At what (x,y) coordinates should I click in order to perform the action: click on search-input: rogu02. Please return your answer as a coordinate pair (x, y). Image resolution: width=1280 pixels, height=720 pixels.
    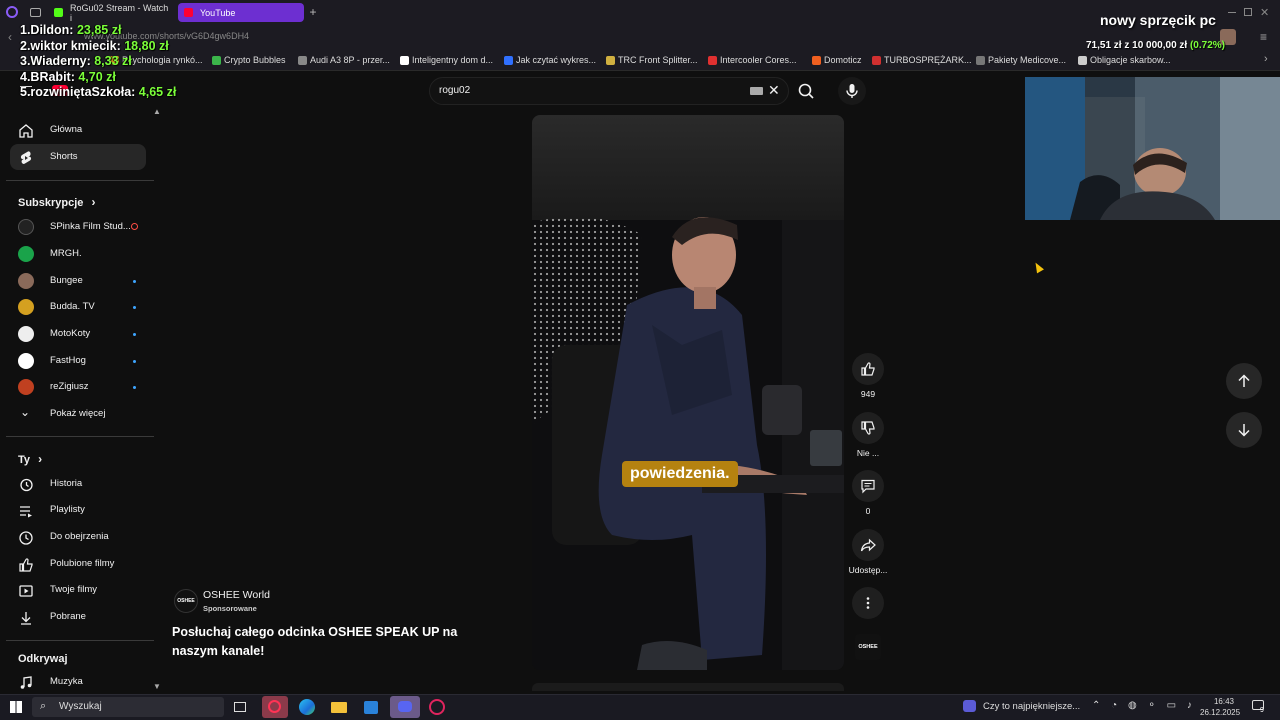
    Looking at the image, I should click on (454, 90).